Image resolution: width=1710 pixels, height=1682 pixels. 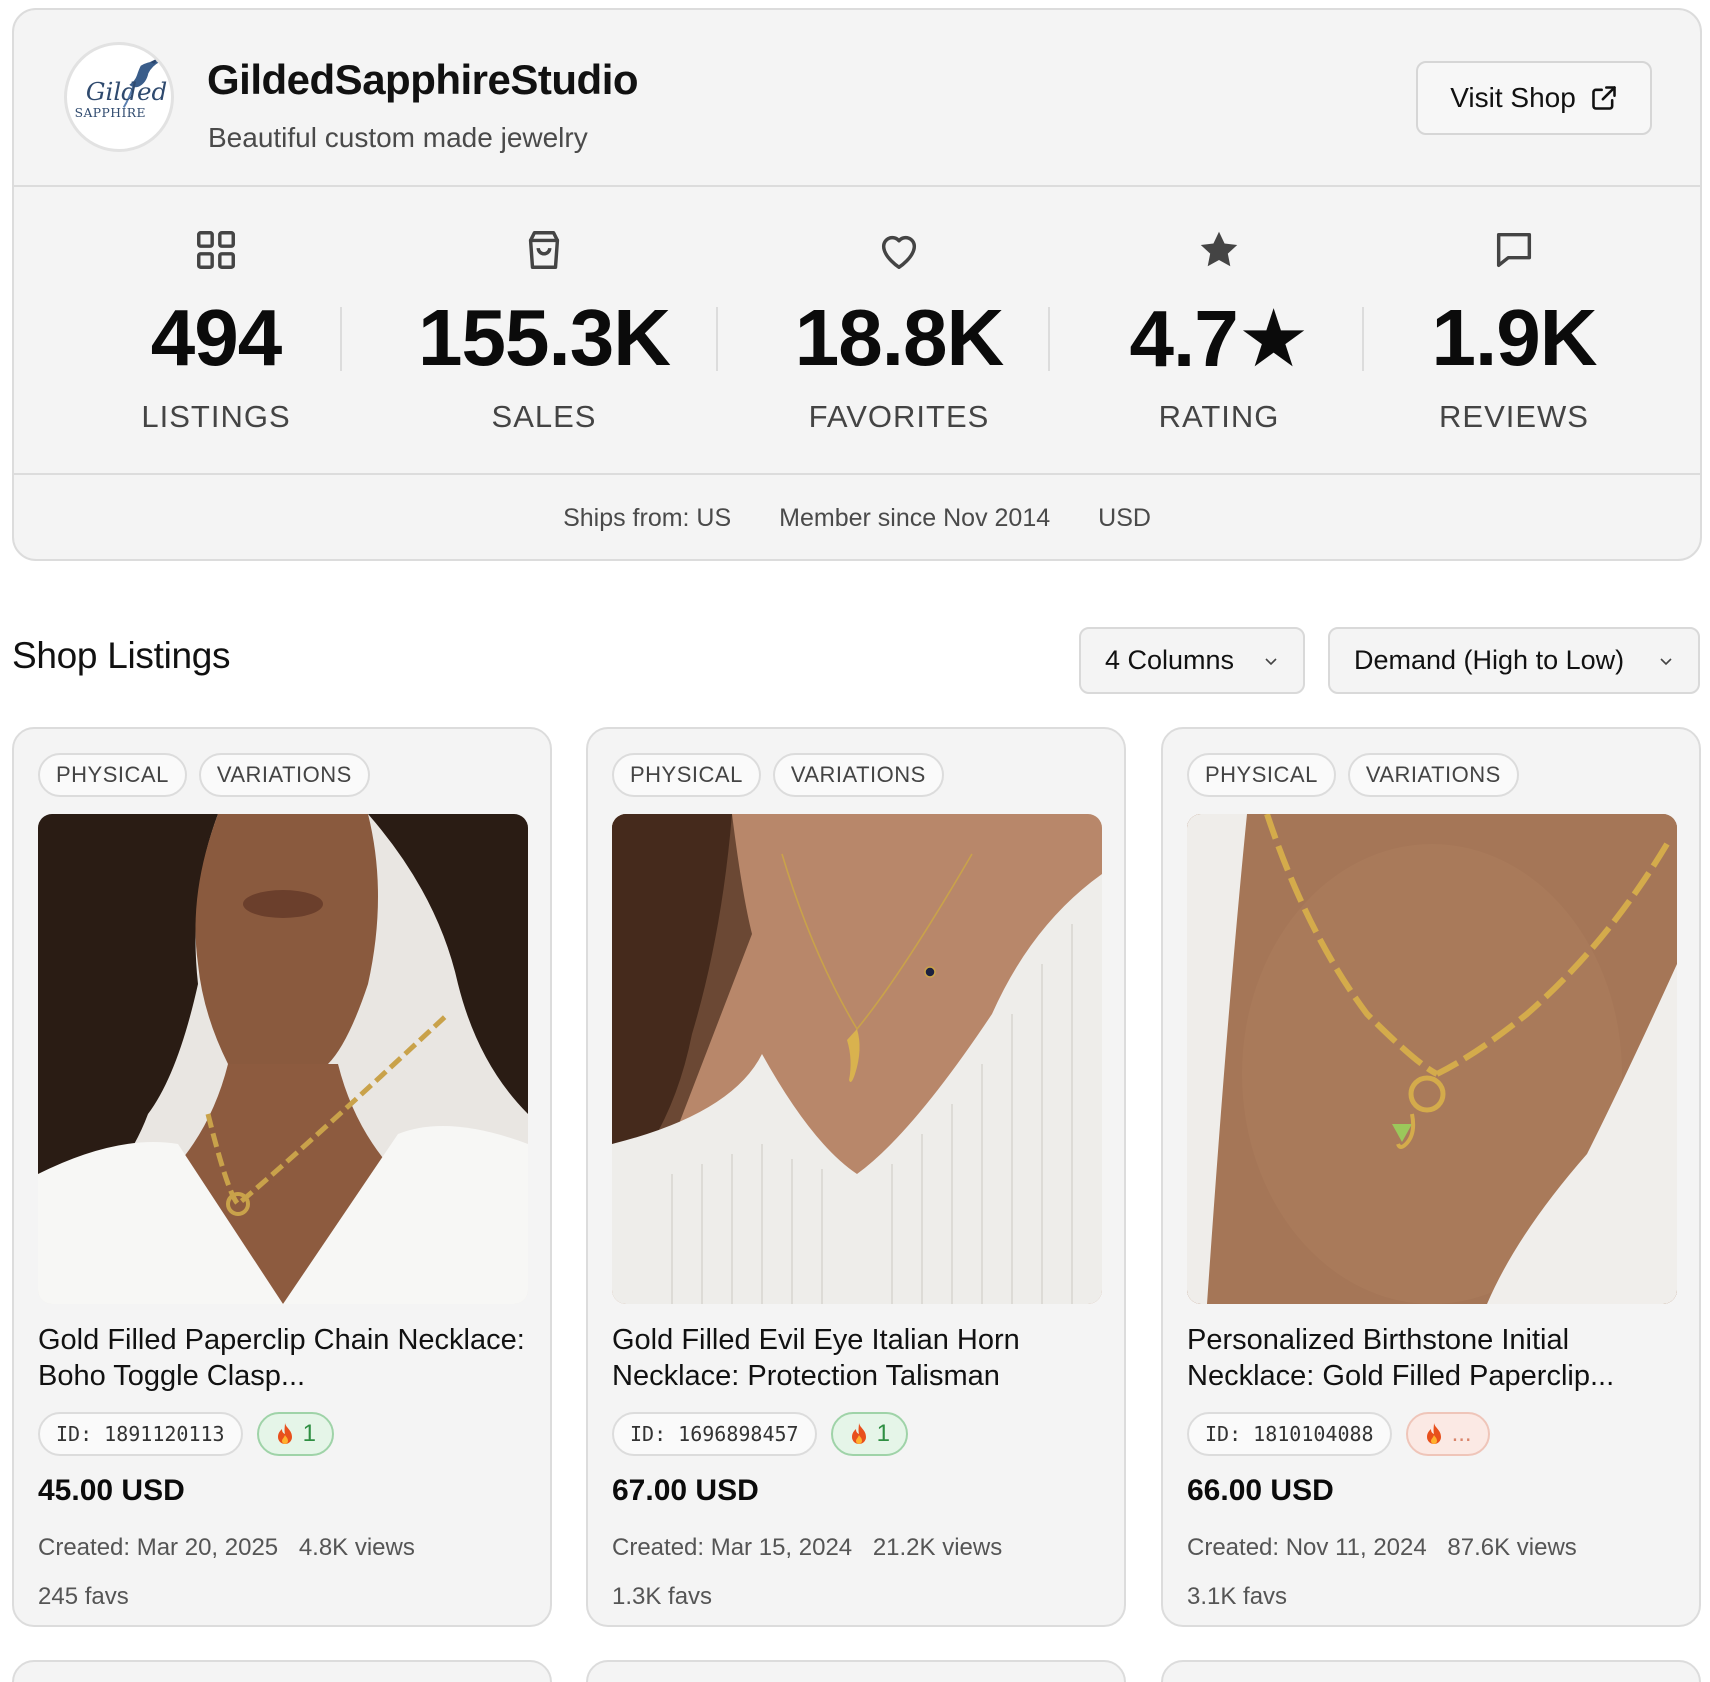 I want to click on sort-select-value: Demand (High to Low), so click(x=1489, y=660).